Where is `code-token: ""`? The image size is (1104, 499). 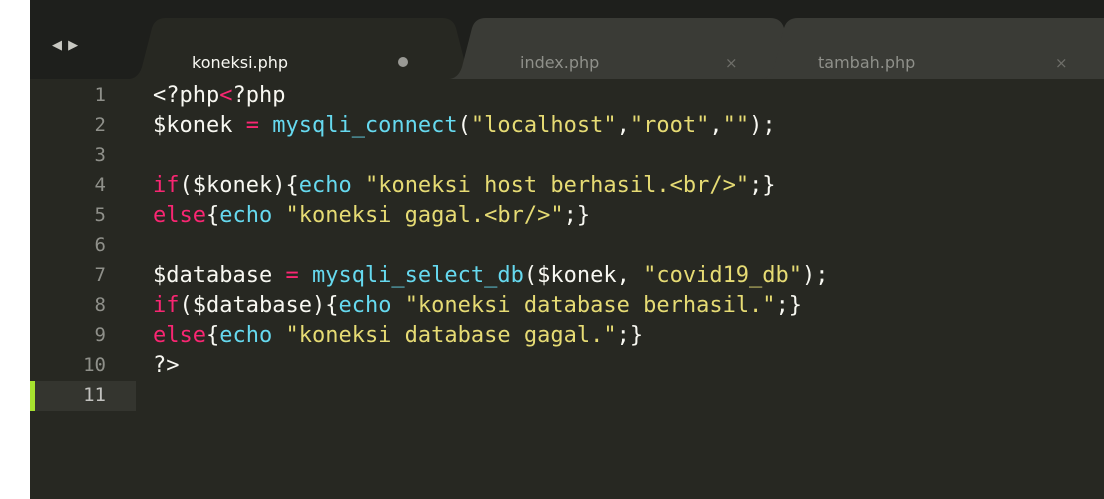 code-token: "" is located at coordinates (736, 125).